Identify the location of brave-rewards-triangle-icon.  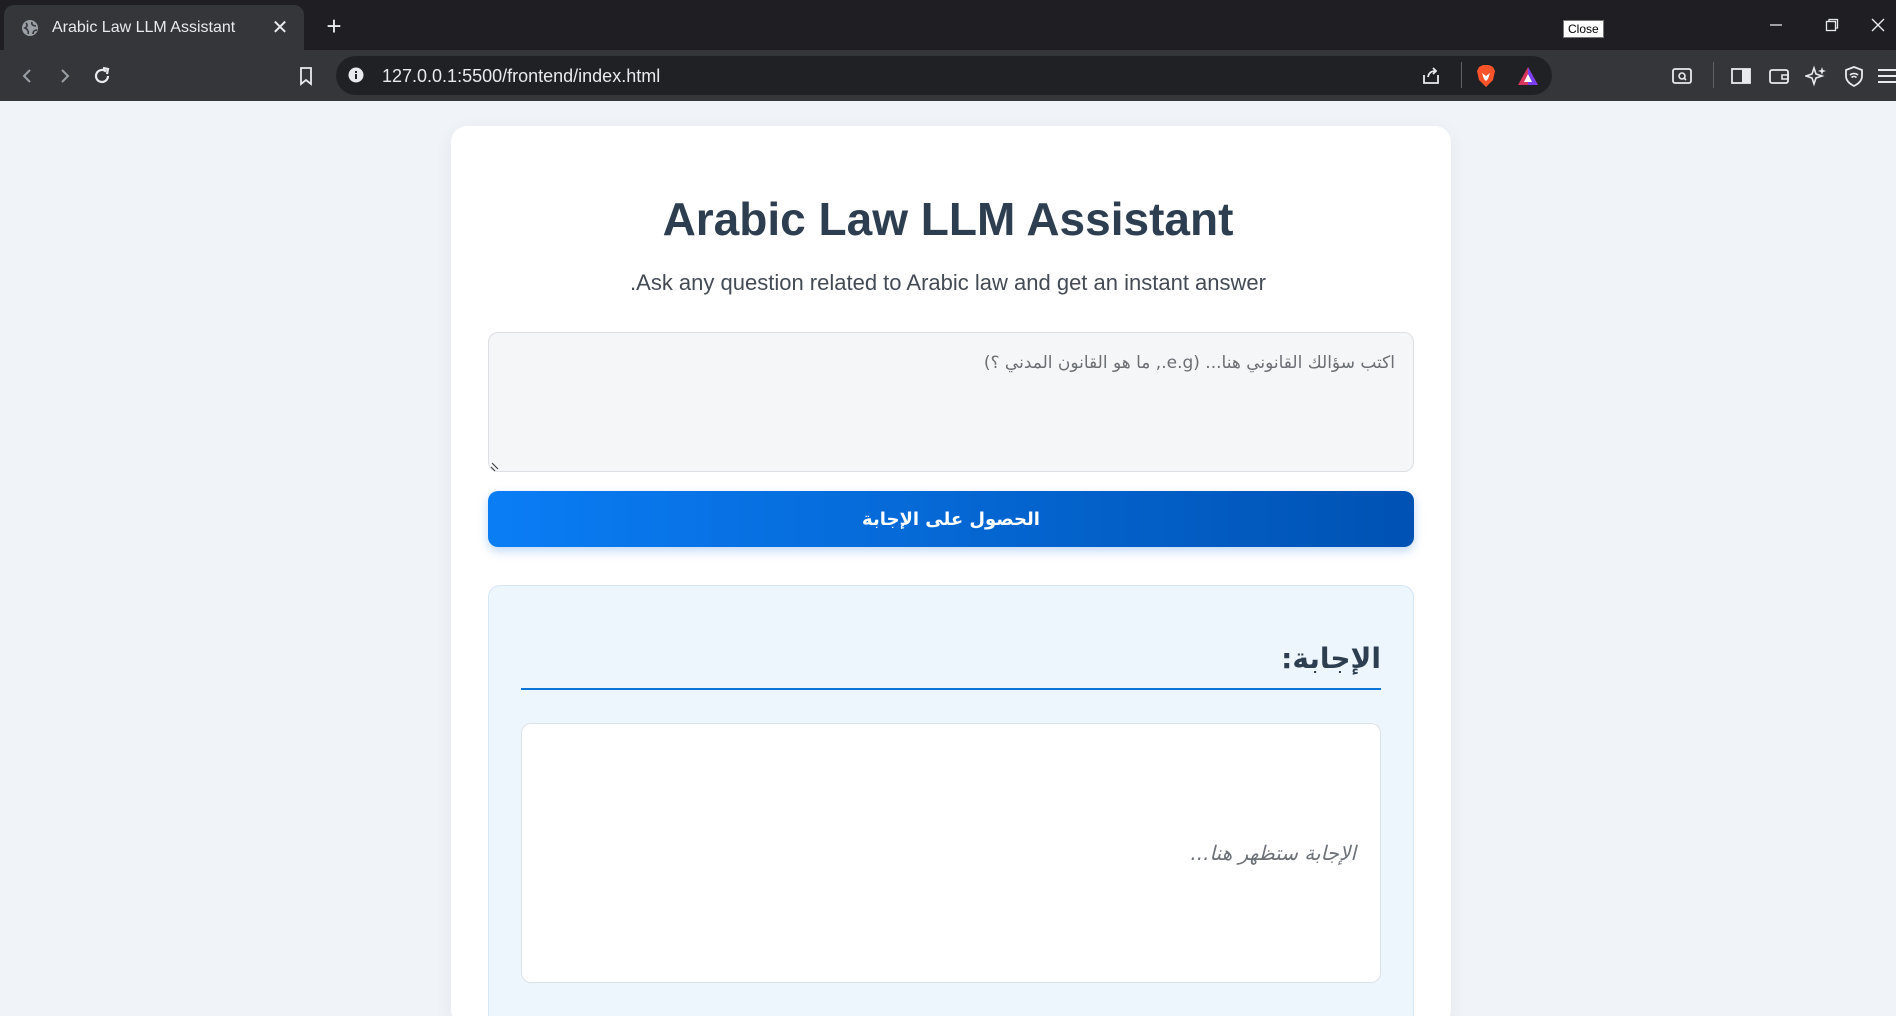
(1528, 76).